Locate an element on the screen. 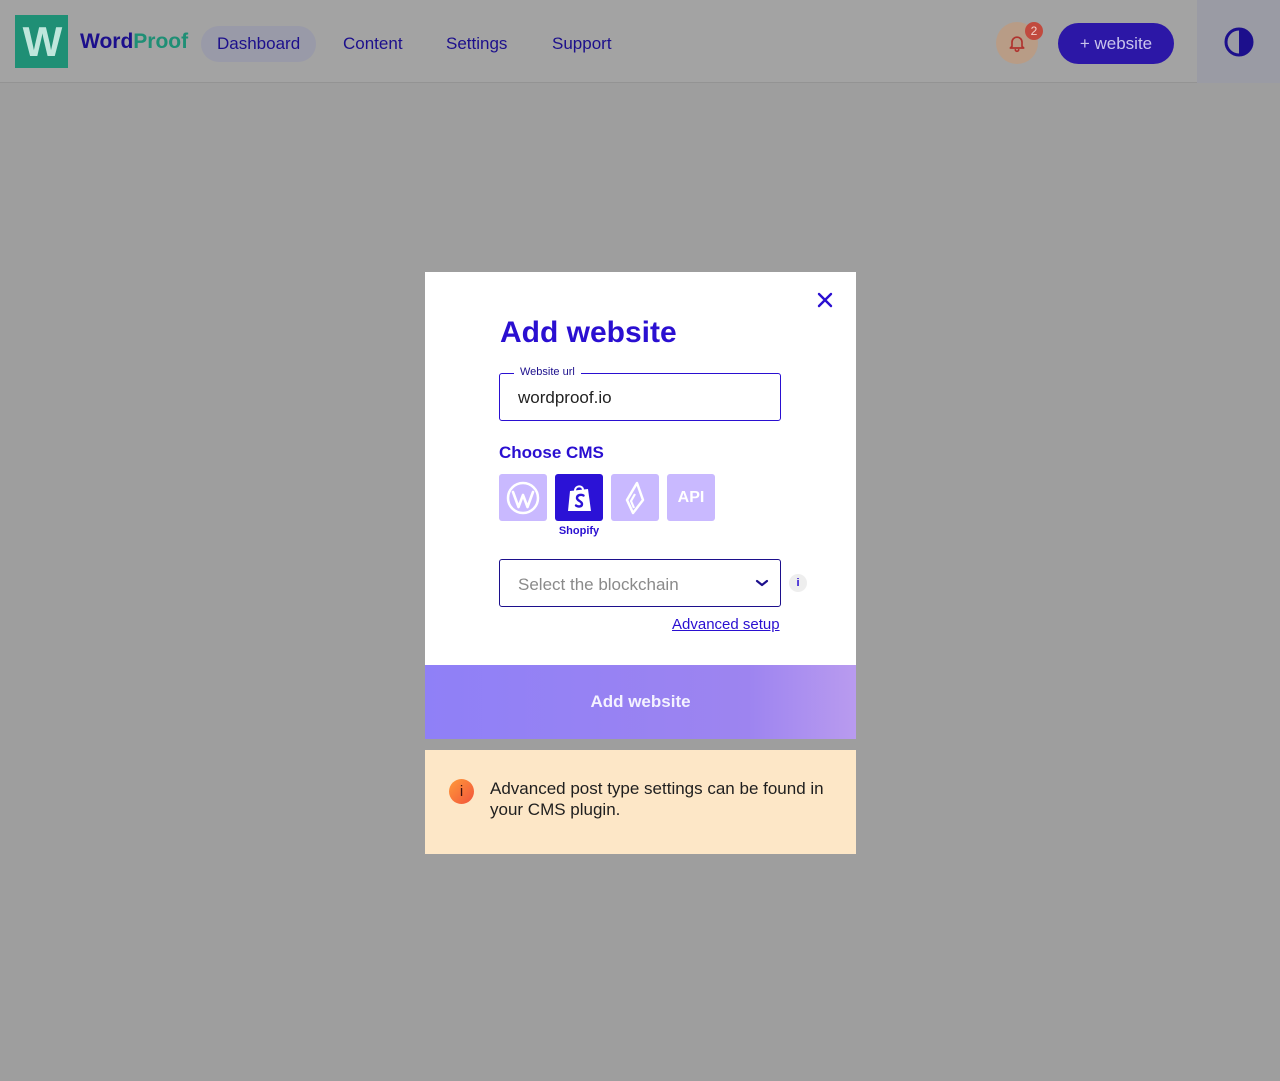  choose-cms-label: Choose CMS is located at coordinates (551, 452).